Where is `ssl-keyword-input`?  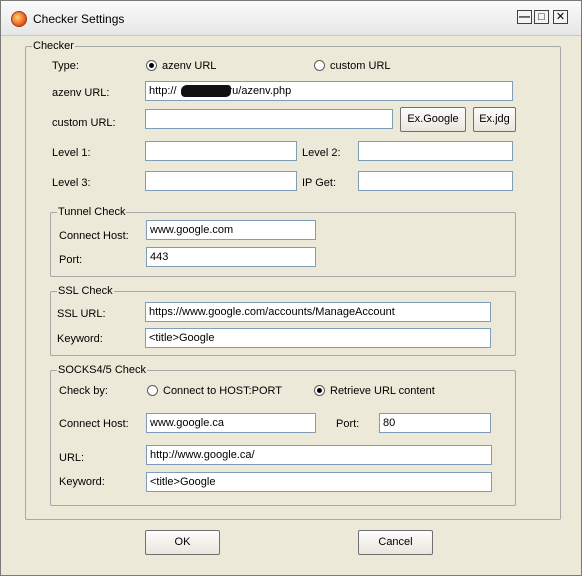 ssl-keyword-input is located at coordinates (318, 338).